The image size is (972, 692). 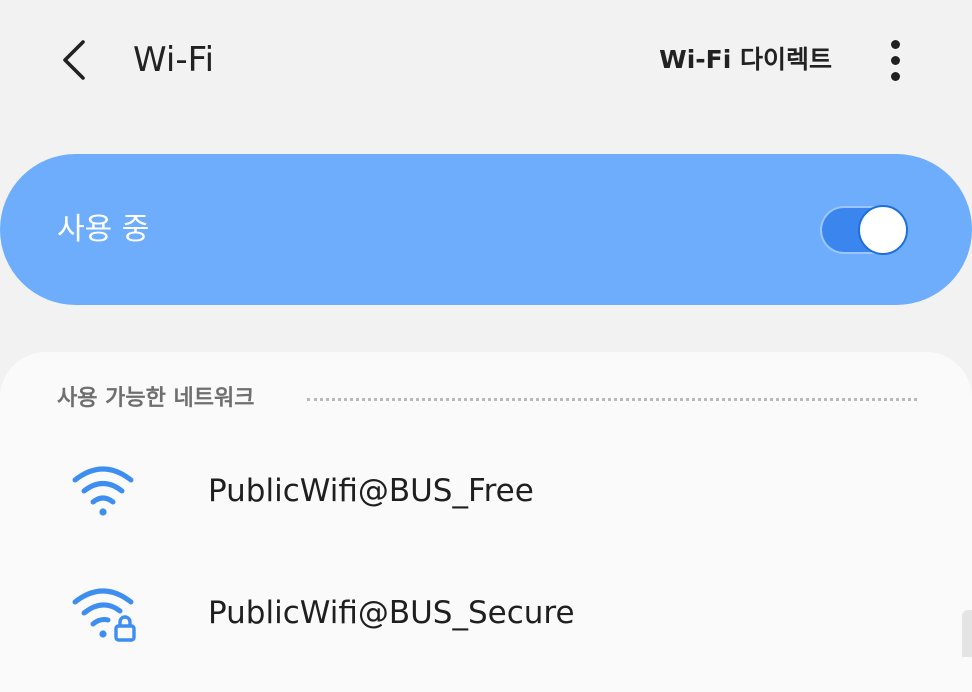 I want to click on dotted-divider, so click(x=612, y=399).